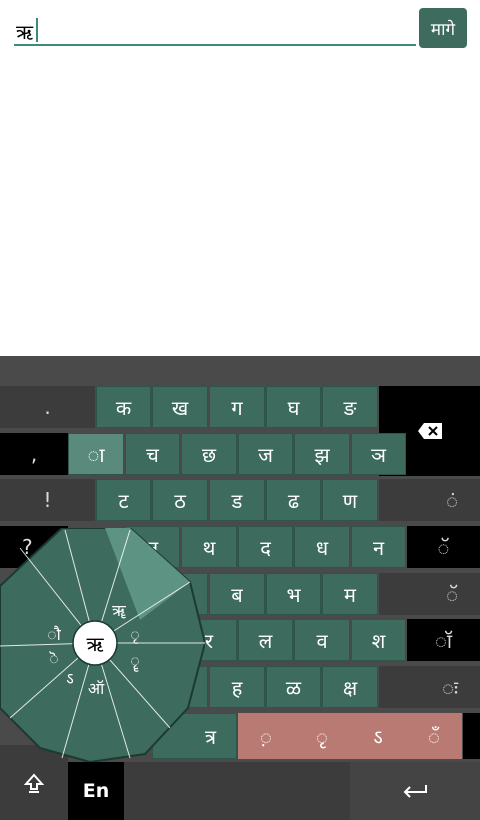 The image size is (480, 820). Describe the element at coordinates (237, 791) in the screenshot. I see `space-key` at that location.